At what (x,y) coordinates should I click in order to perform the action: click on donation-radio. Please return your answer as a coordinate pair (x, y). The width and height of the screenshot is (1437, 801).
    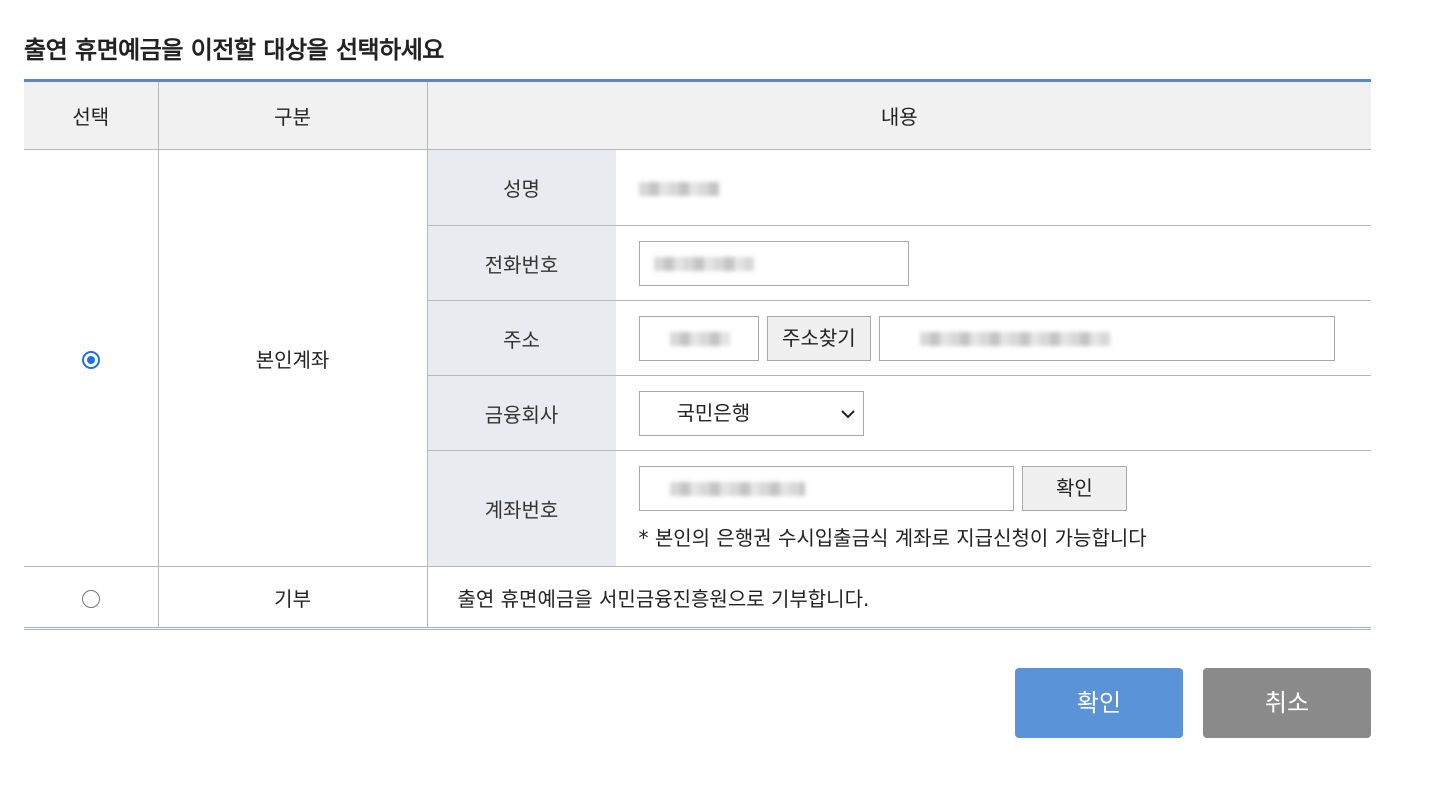
    Looking at the image, I should click on (90, 598).